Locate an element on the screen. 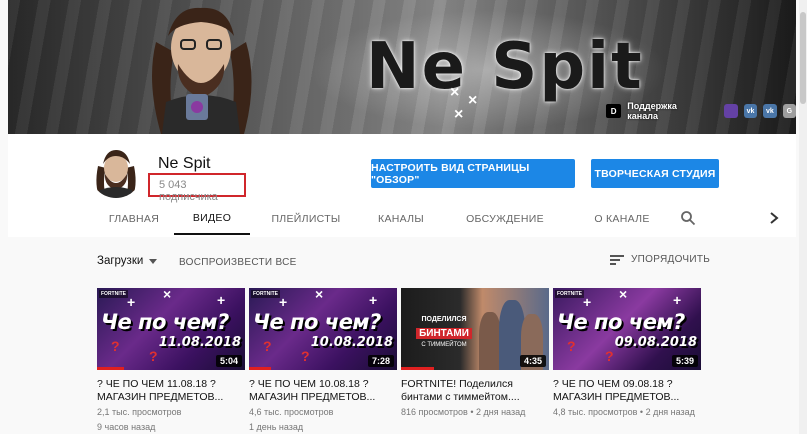 This screenshot has height=434, width=807. chevron-right-icon is located at coordinates (774, 218).